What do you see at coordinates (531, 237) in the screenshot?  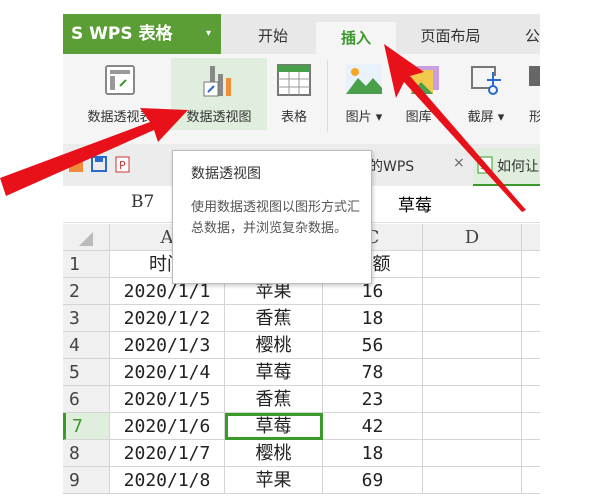 I see `column-header-e` at bounding box center [531, 237].